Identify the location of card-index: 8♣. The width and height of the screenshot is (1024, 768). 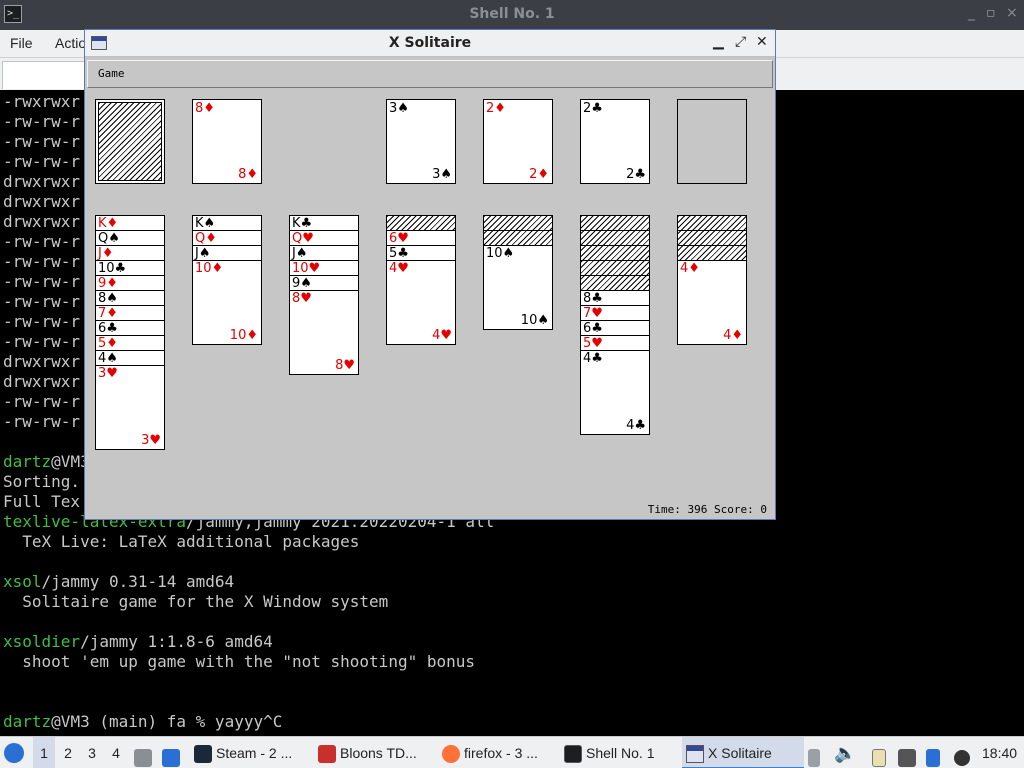
(593, 298).